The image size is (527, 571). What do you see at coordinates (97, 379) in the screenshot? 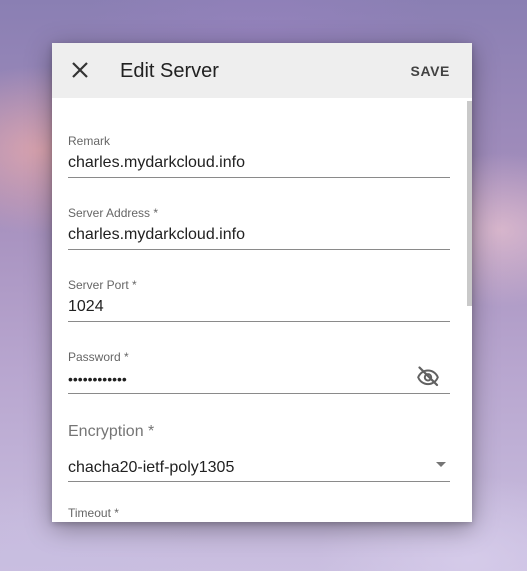
I see `password-input: ••••••••••••` at bounding box center [97, 379].